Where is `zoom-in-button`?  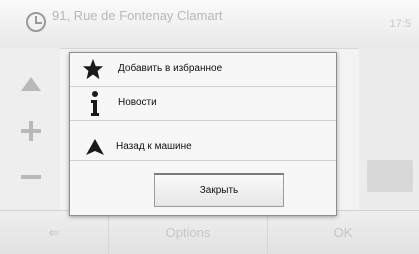 zoom-in-button is located at coordinates (31, 134).